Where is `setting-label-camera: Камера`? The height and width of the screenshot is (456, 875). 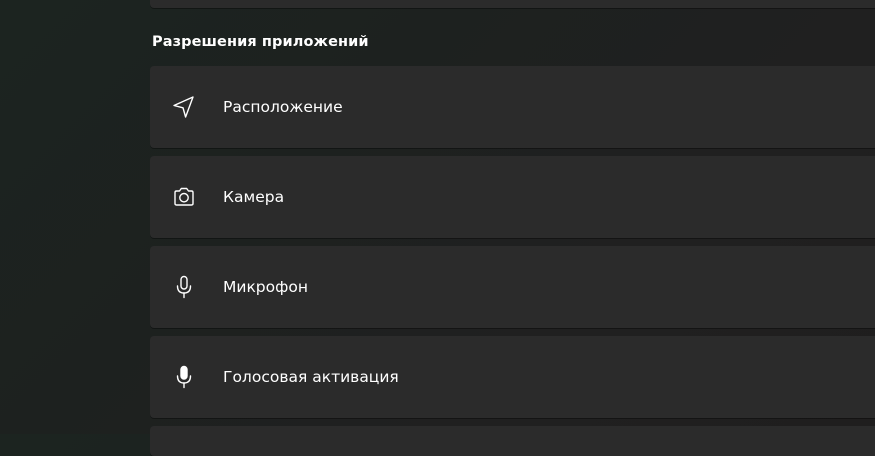
setting-label-camera: Камера is located at coordinates (254, 197).